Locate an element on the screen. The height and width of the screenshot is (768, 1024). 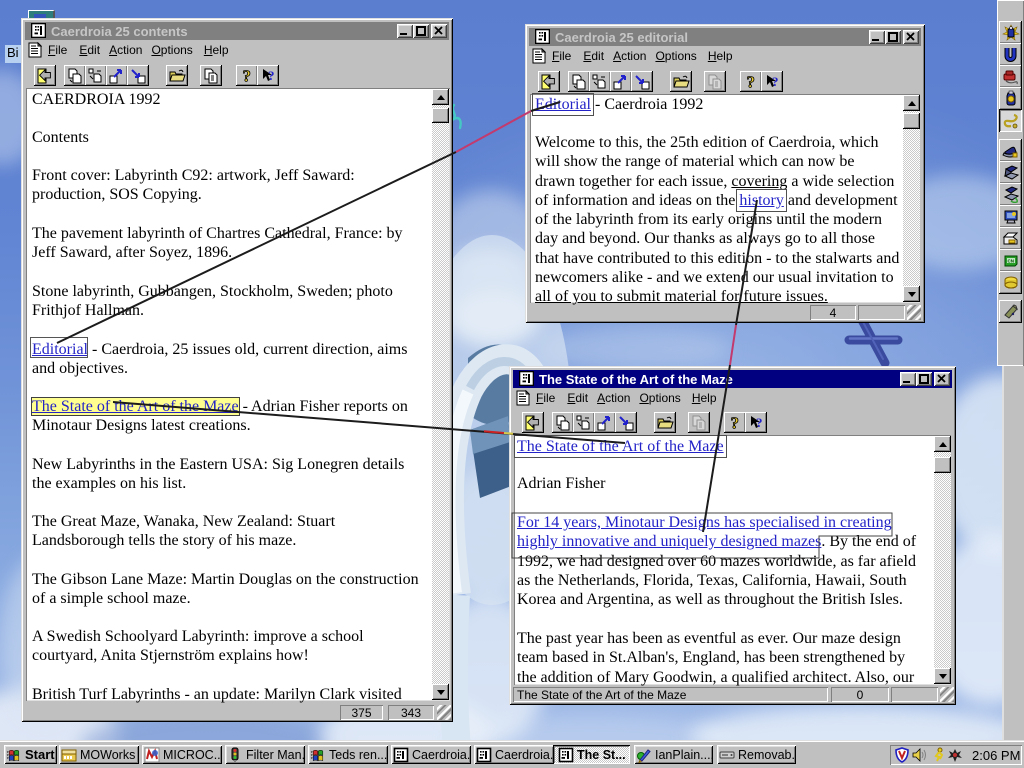
svg-text: CN is located at coordinates (1010, 260).